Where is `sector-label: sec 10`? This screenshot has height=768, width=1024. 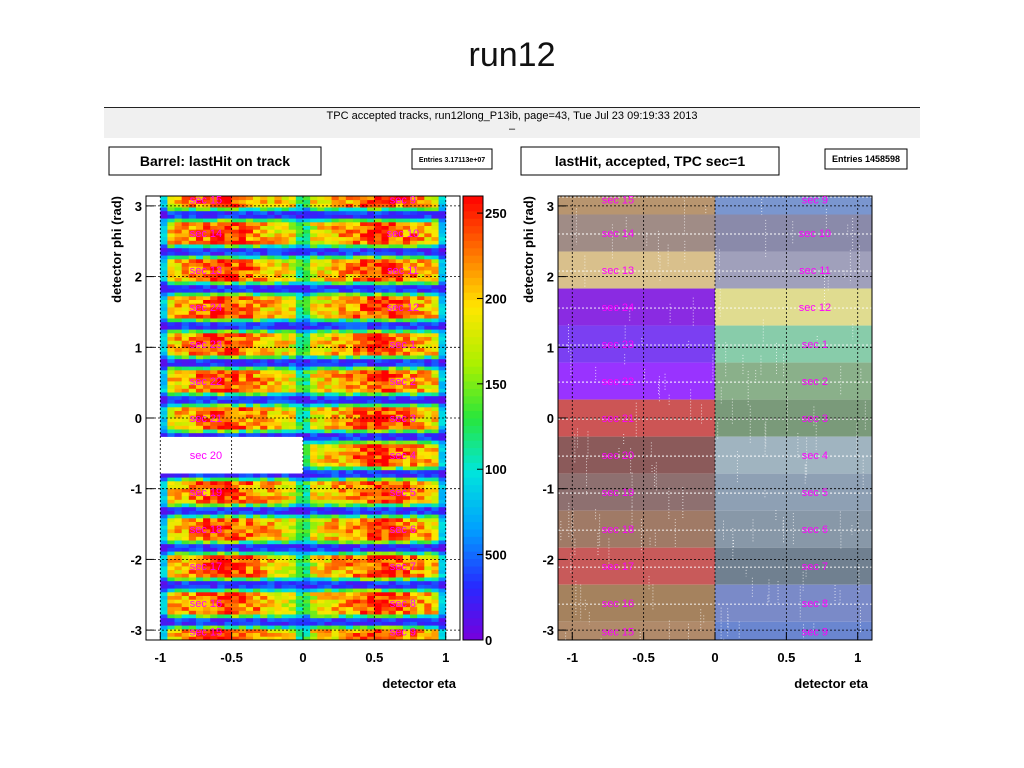 sector-label: sec 10 is located at coordinates (403, 234).